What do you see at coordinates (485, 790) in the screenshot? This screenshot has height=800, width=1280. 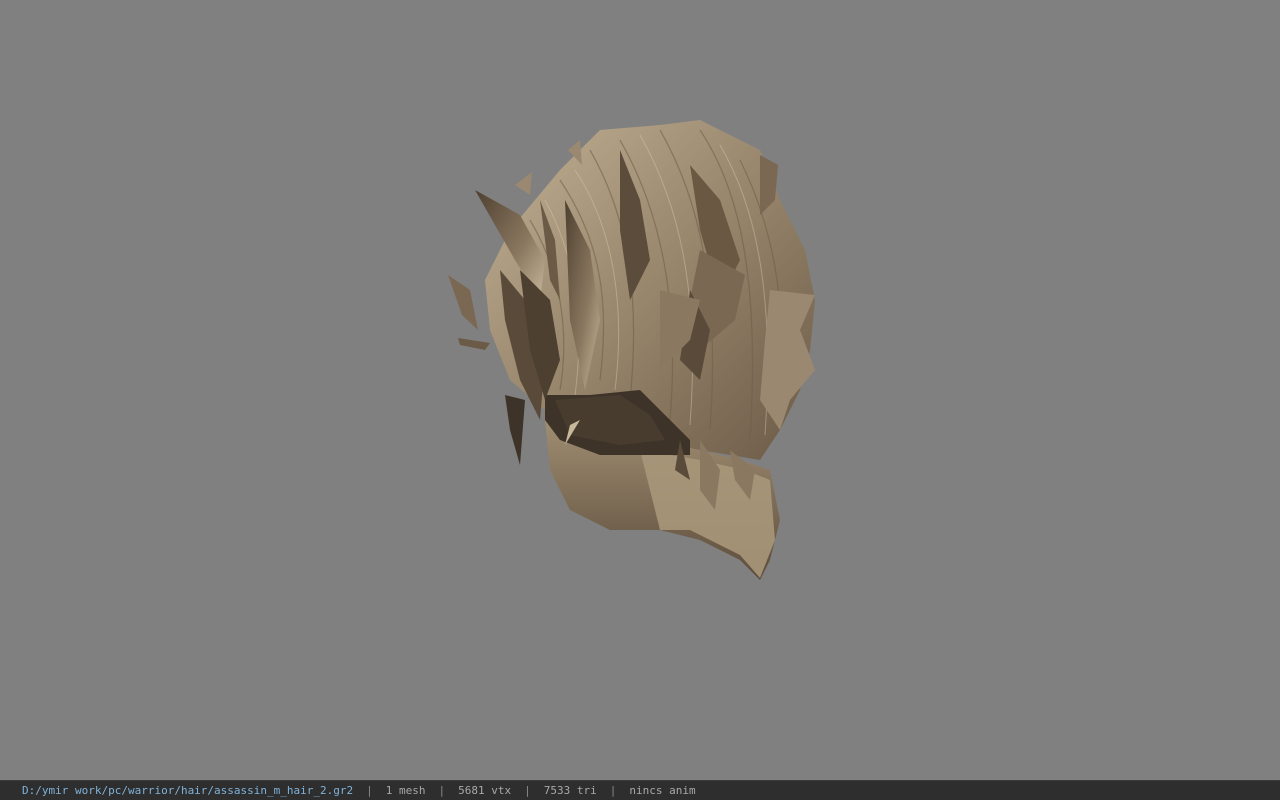 I see `vertex-count: 5681 vtx` at bounding box center [485, 790].